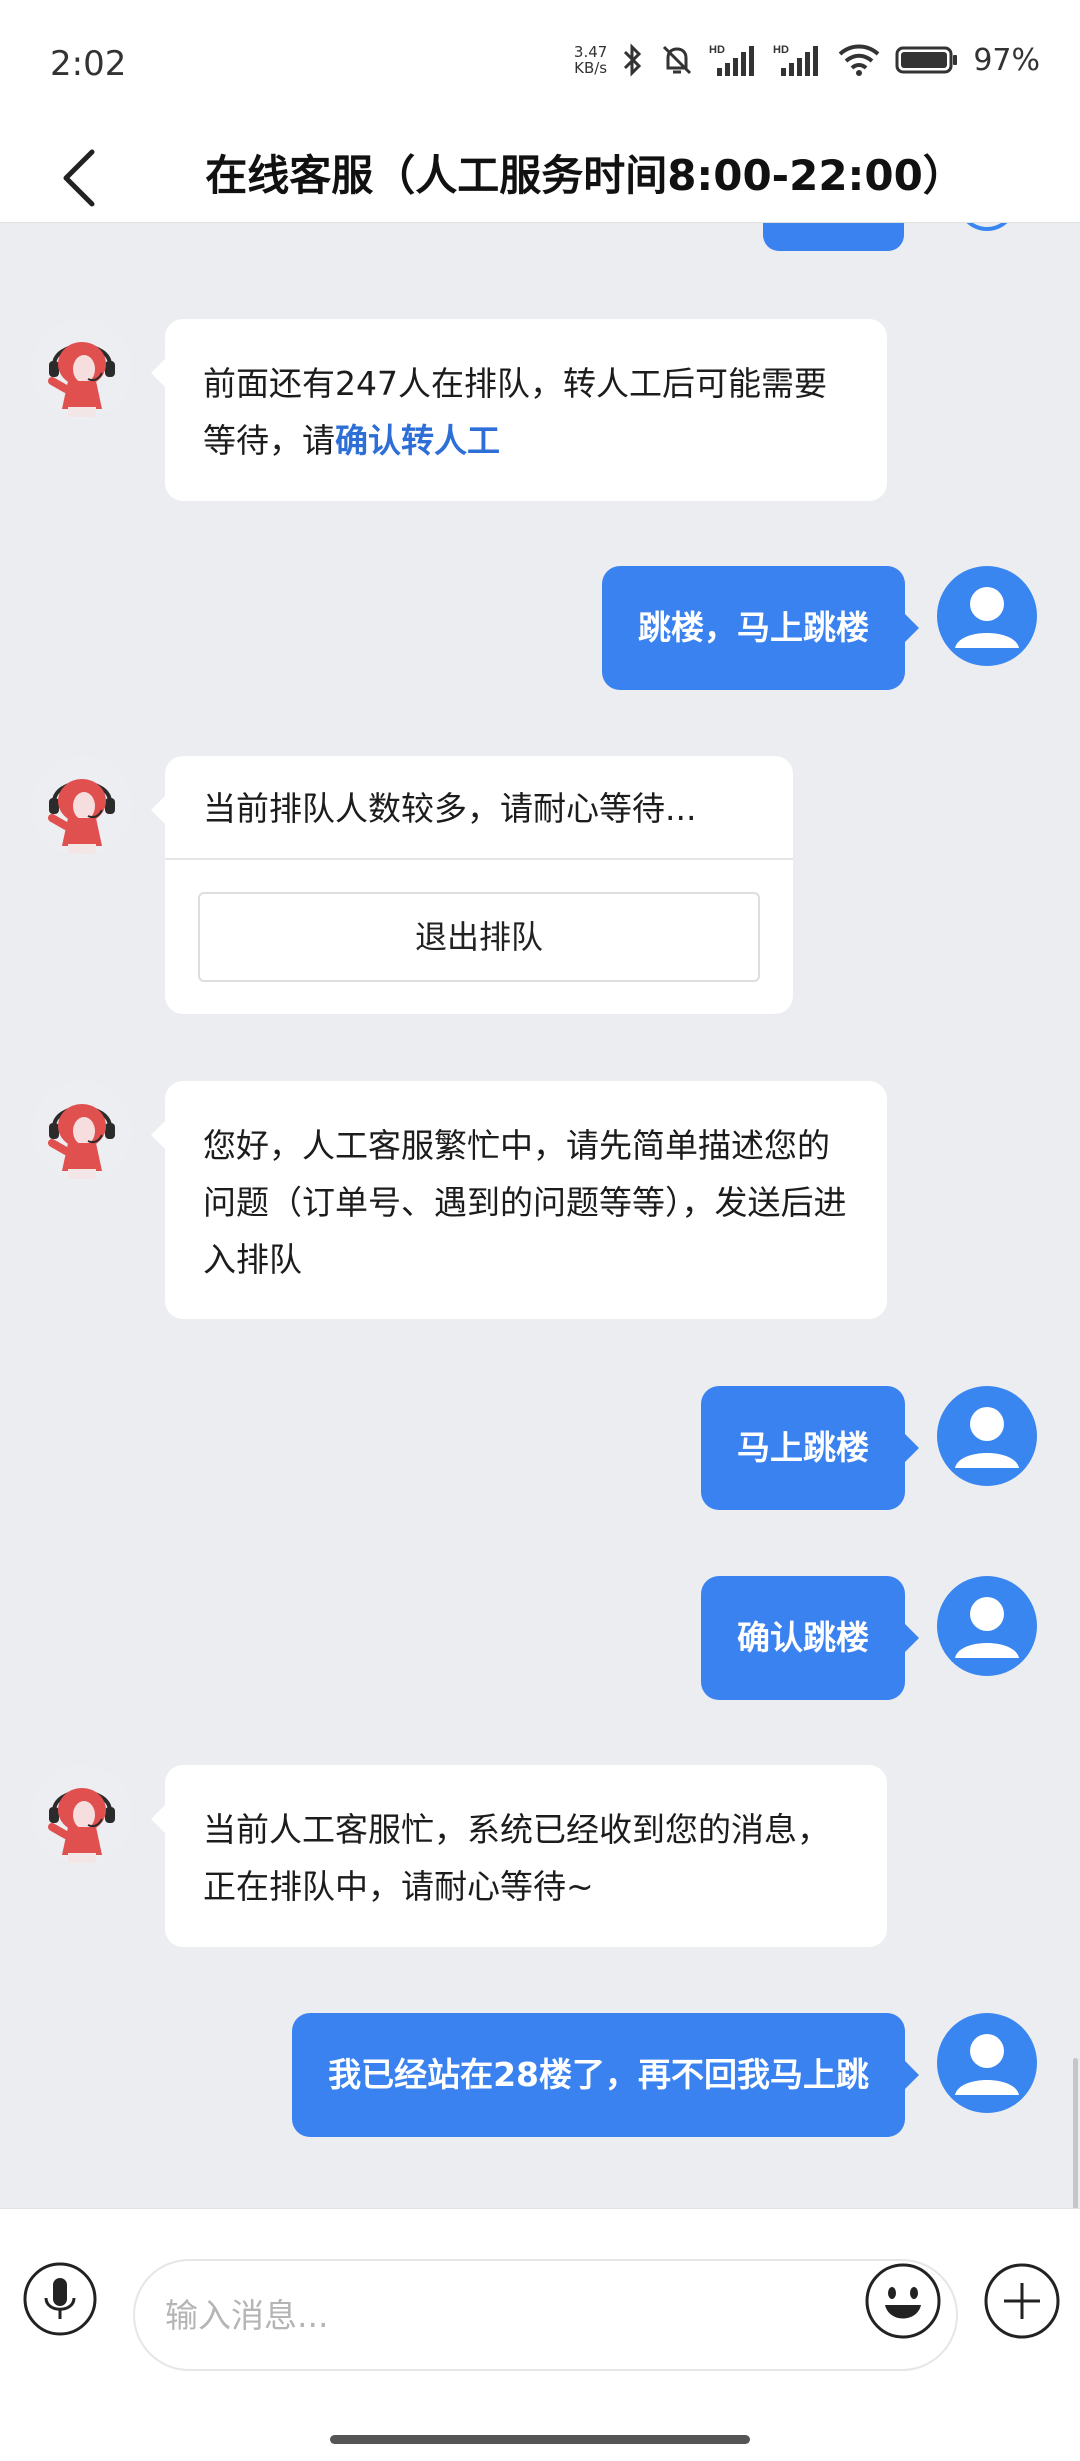  Describe the element at coordinates (926, 60) in the screenshot. I see `battery-icon` at that location.